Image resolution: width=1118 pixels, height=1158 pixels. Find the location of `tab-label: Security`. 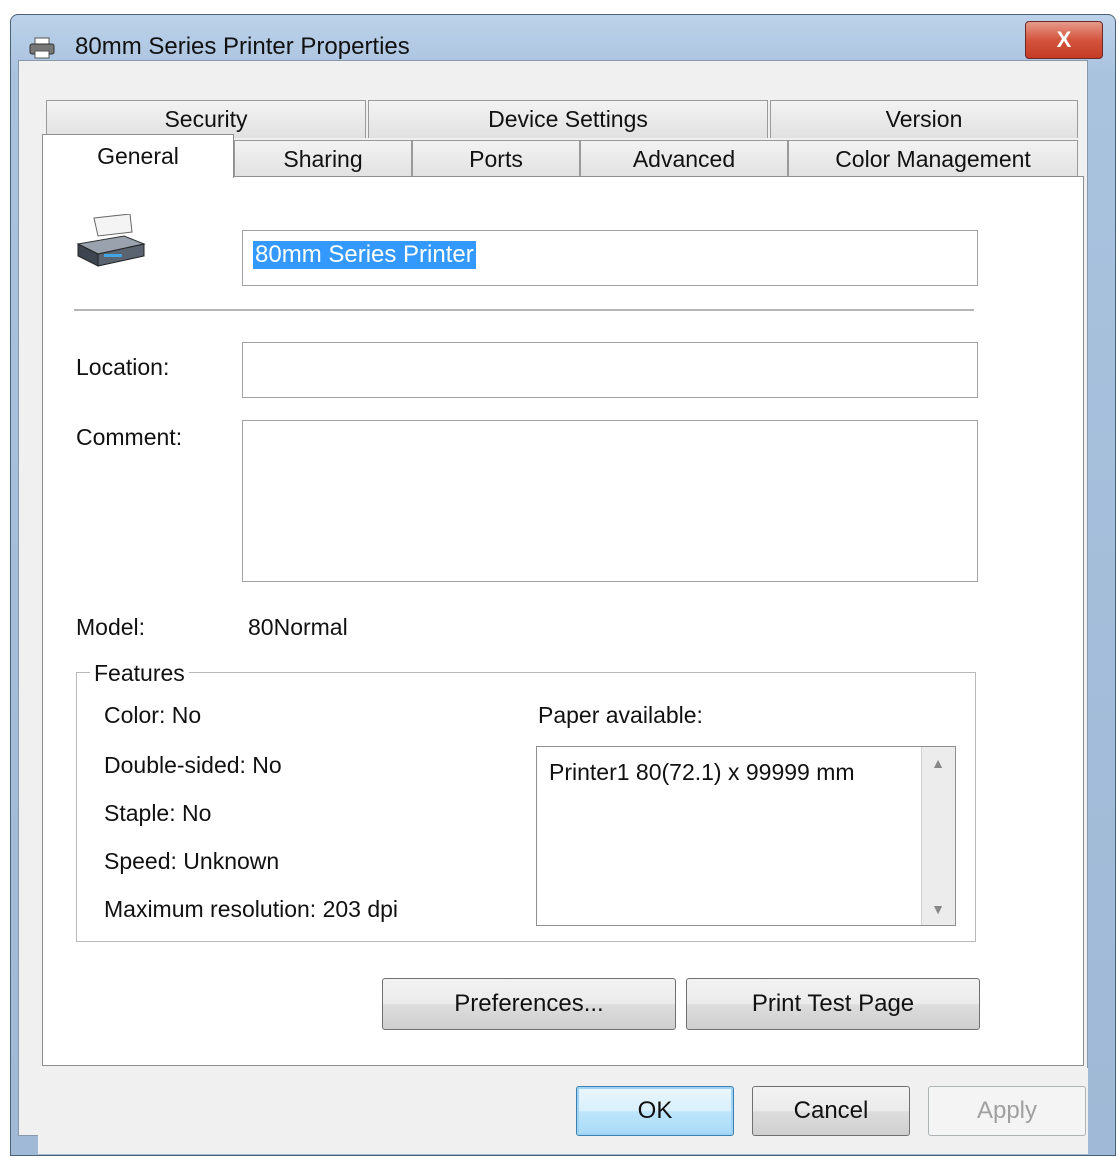

tab-label: Security is located at coordinates (206, 119).